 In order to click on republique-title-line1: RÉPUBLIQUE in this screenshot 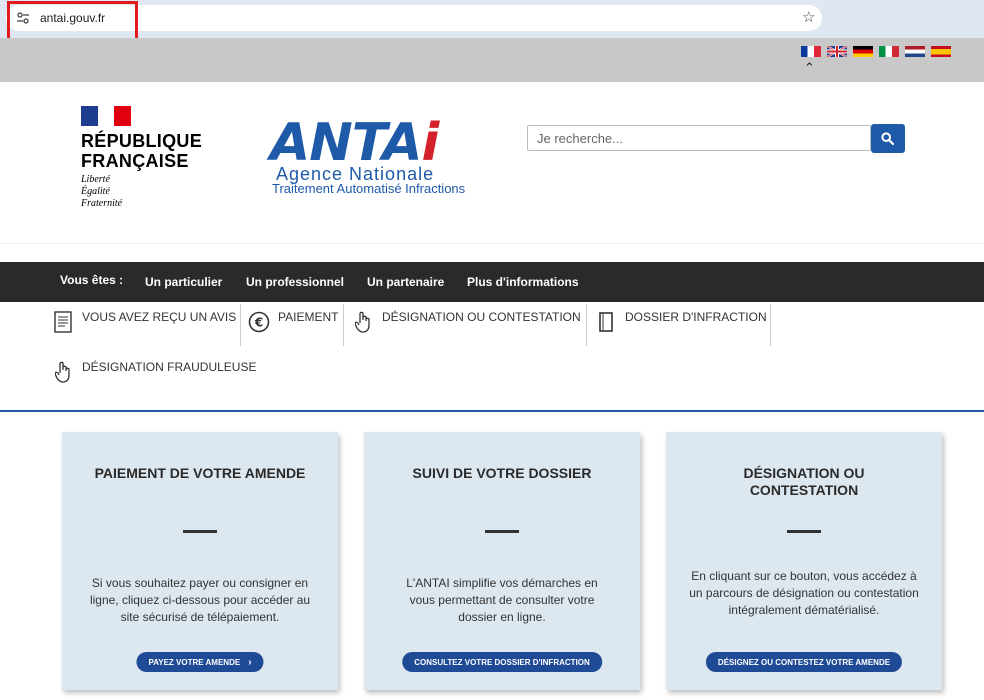, I will do `click(142, 141)`.